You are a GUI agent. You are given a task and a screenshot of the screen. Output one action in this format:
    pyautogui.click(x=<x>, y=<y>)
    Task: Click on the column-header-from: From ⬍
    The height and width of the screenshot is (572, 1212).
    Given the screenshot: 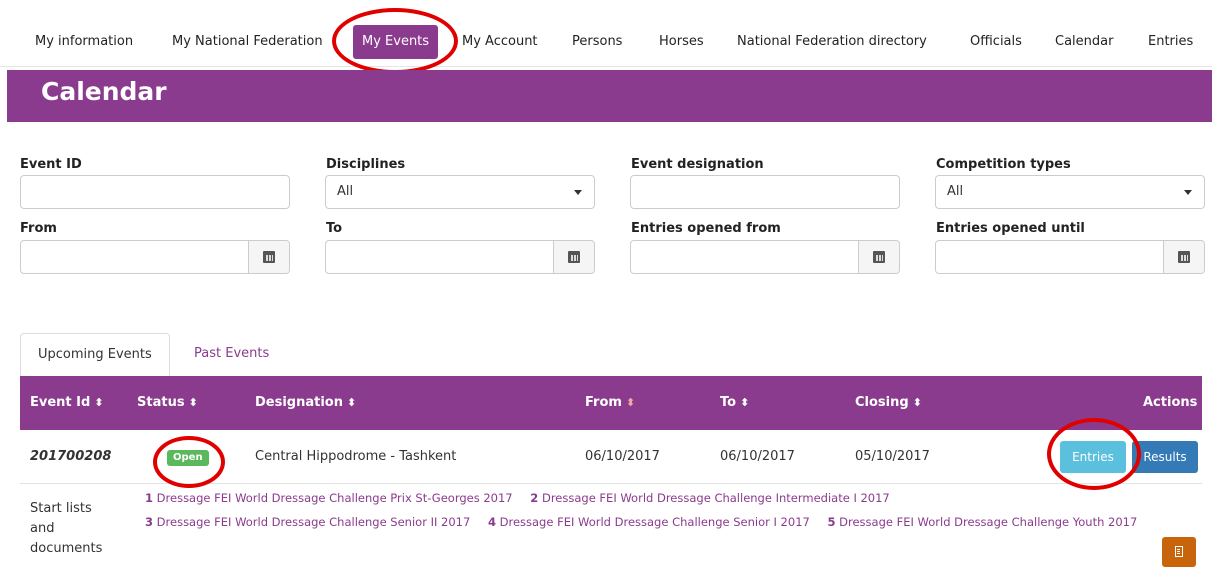 What is the action you would take?
    pyautogui.click(x=610, y=403)
    